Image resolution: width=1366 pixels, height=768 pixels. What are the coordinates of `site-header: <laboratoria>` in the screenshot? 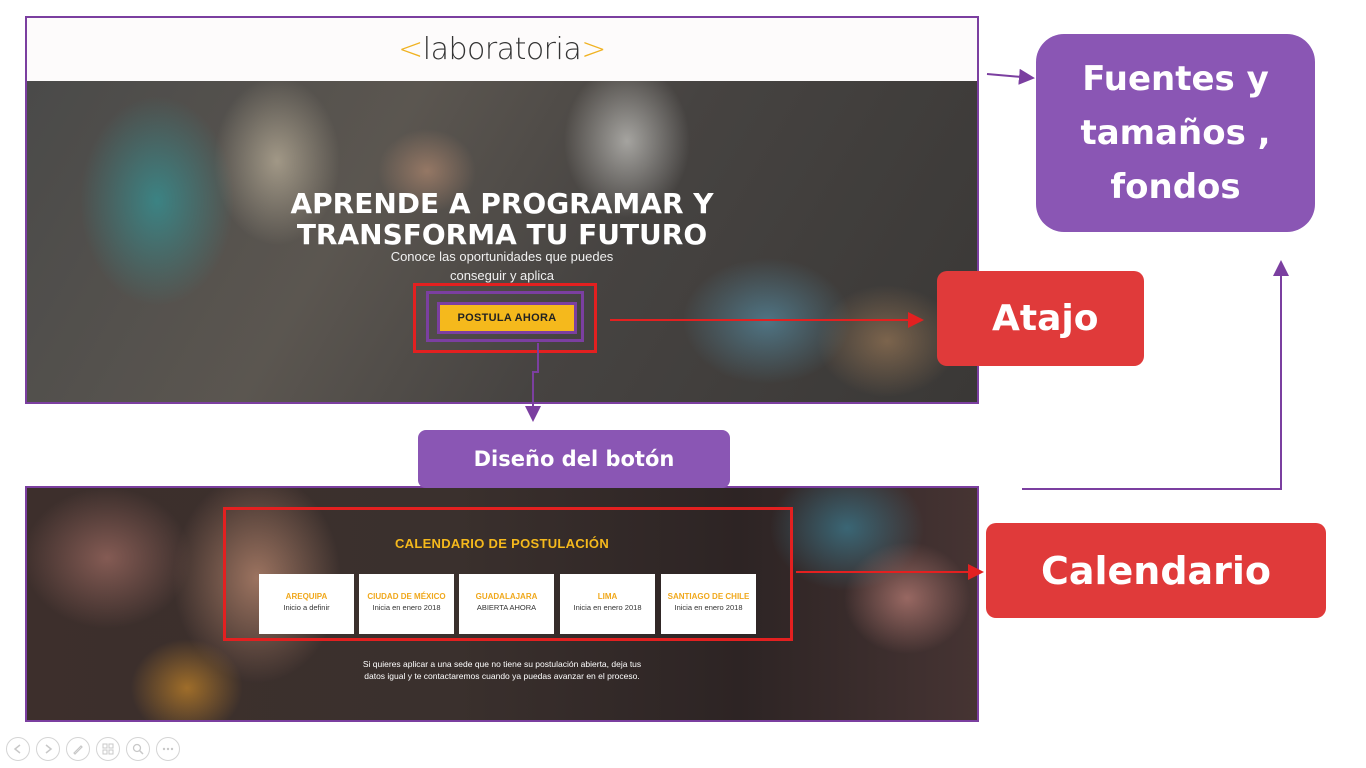 It's located at (502, 49).